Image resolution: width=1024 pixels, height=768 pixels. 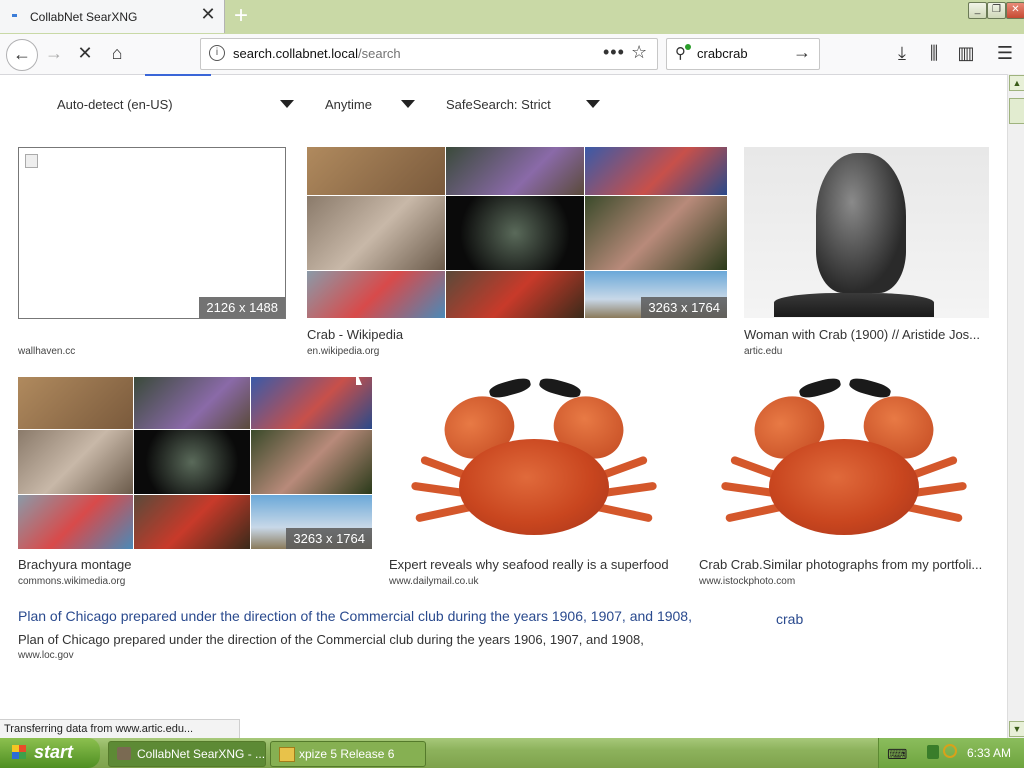 I want to click on time-range-dropdown-icon, so click(x=408, y=104).